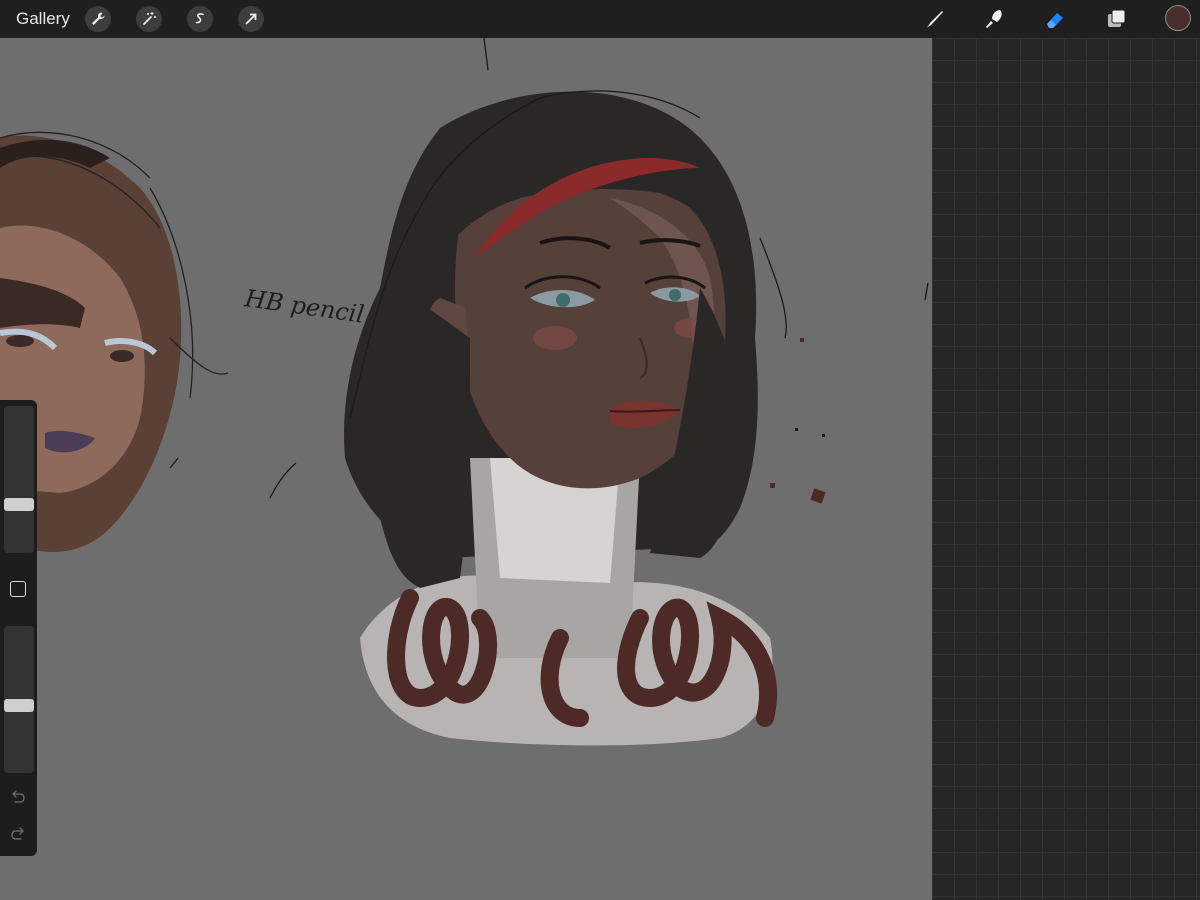 The height and width of the screenshot is (900, 1200). What do you see at coordinates (600, 19) in the screenshot?
I see `top-toolbar: Gallery` at bounding box center [600, 19].